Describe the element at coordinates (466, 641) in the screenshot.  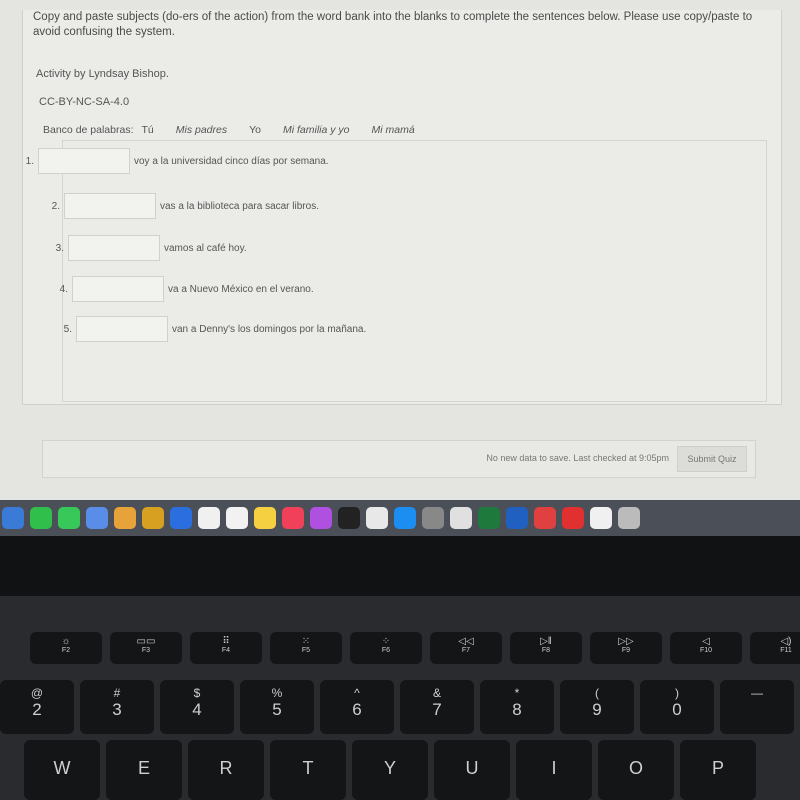
I see `rewind-icon: ◁◁` at that location.